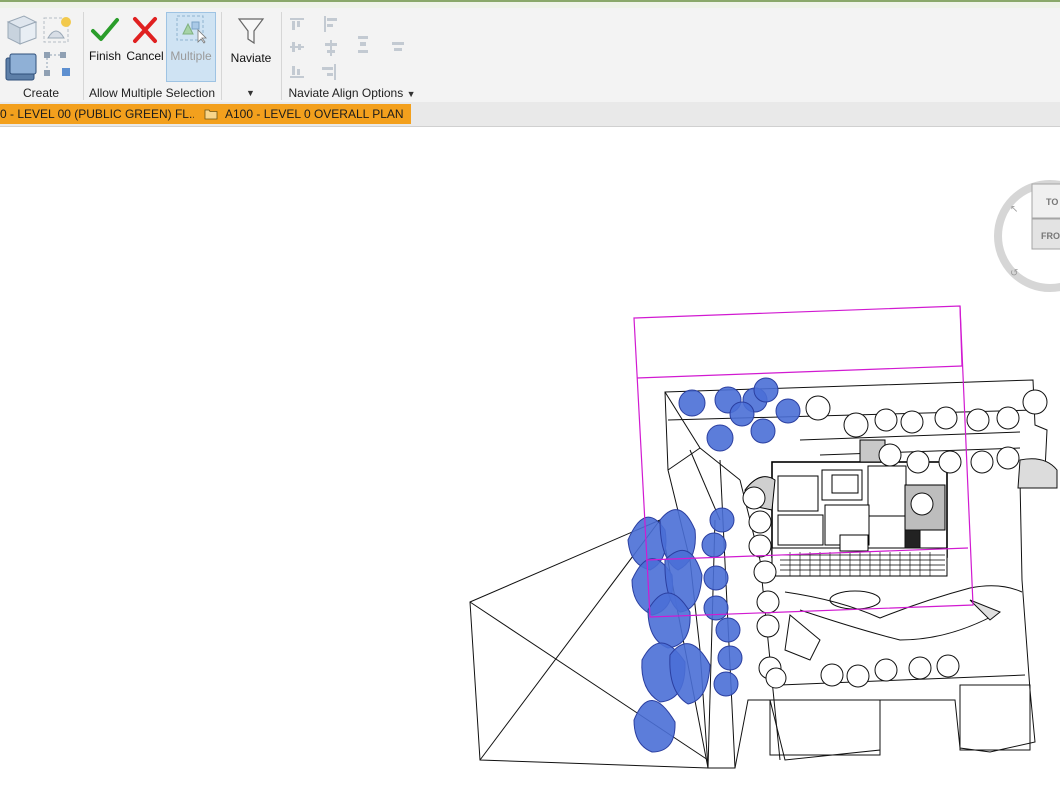 The width and height of the screenshot is (1060, 791). I want to click on align-panel: Naviate Align Options ▼, so click(352, 56).